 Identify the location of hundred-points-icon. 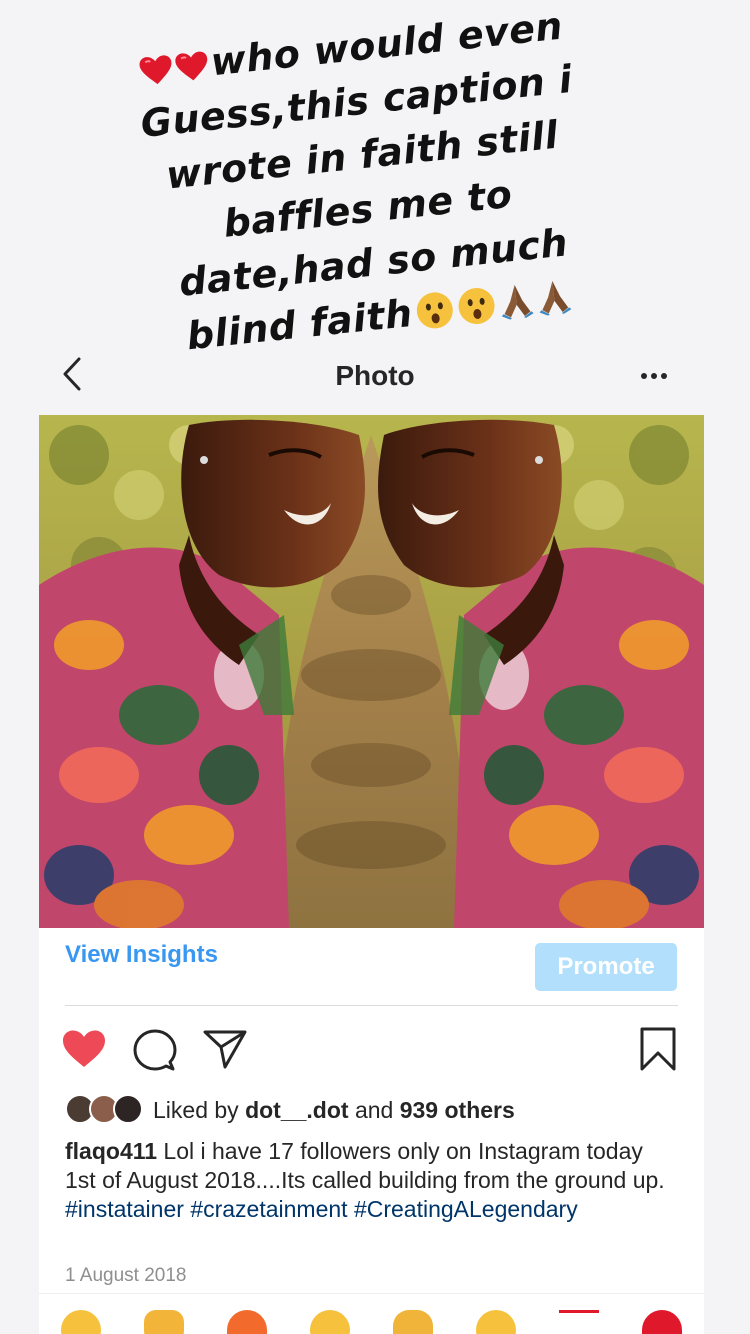
(579, 1322).